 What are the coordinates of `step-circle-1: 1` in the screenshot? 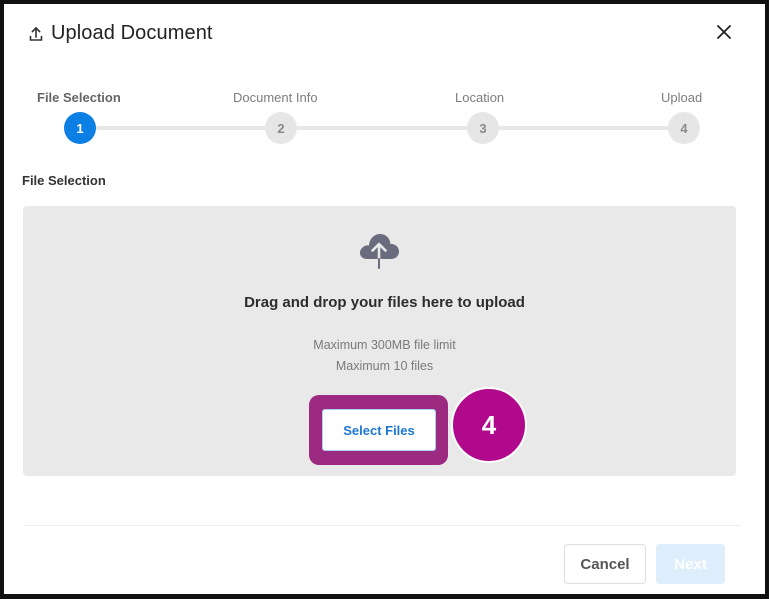 It's located at (80, 128).